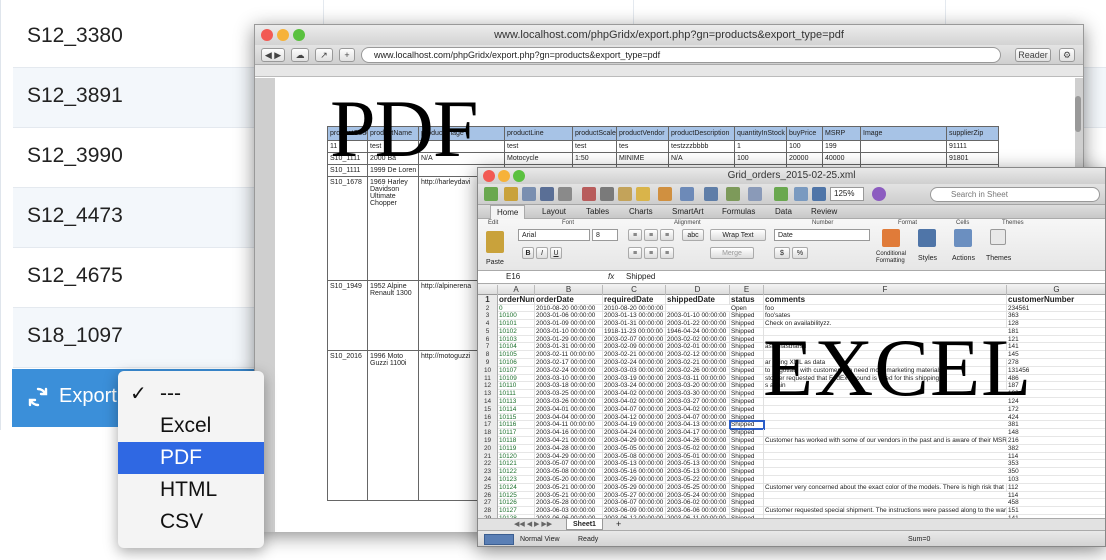 The width and height of the screenshot is (1106, 560). What do you see at coordinates (488, 290) in the screenshot?
I see `select-all-corner` at bounding box center [488, 290].